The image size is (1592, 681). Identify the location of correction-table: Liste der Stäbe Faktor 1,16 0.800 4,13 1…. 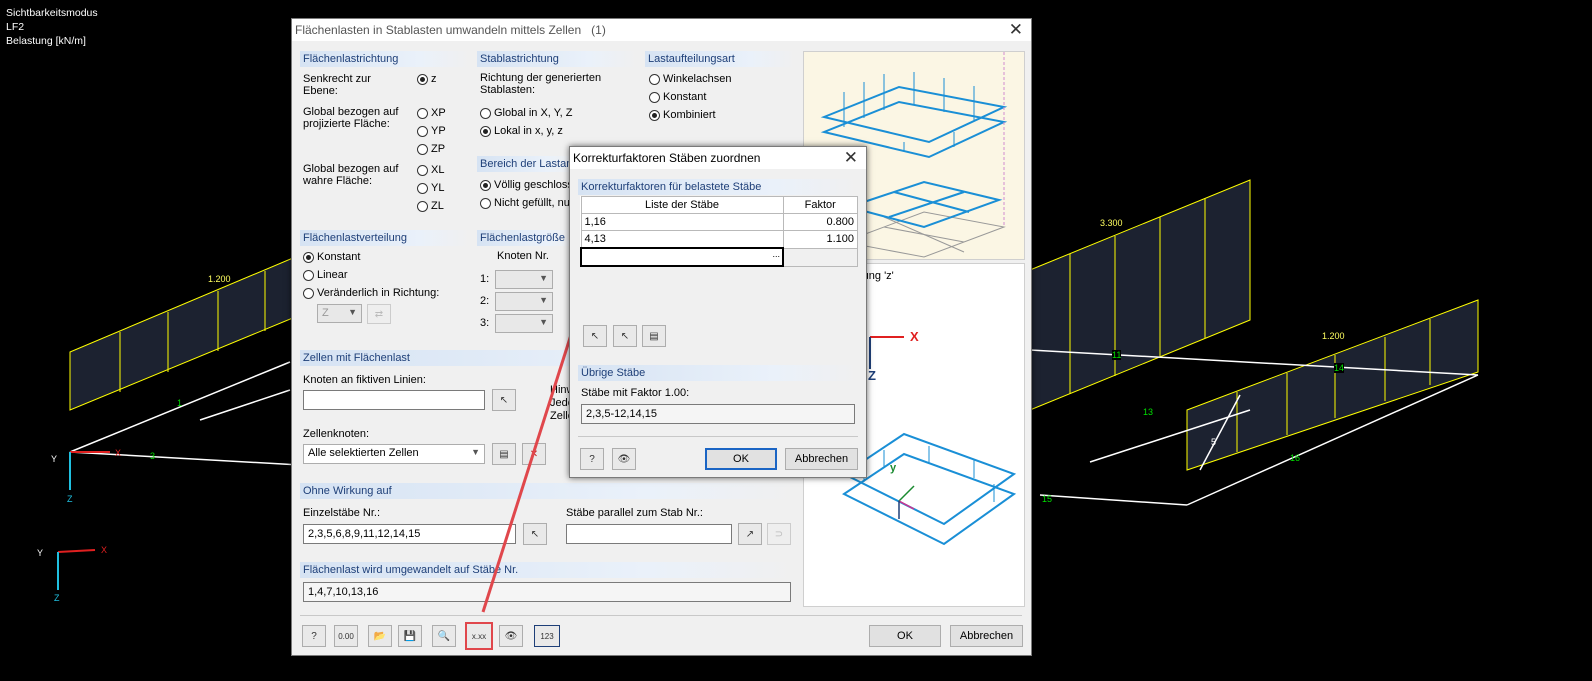
(719, 231).